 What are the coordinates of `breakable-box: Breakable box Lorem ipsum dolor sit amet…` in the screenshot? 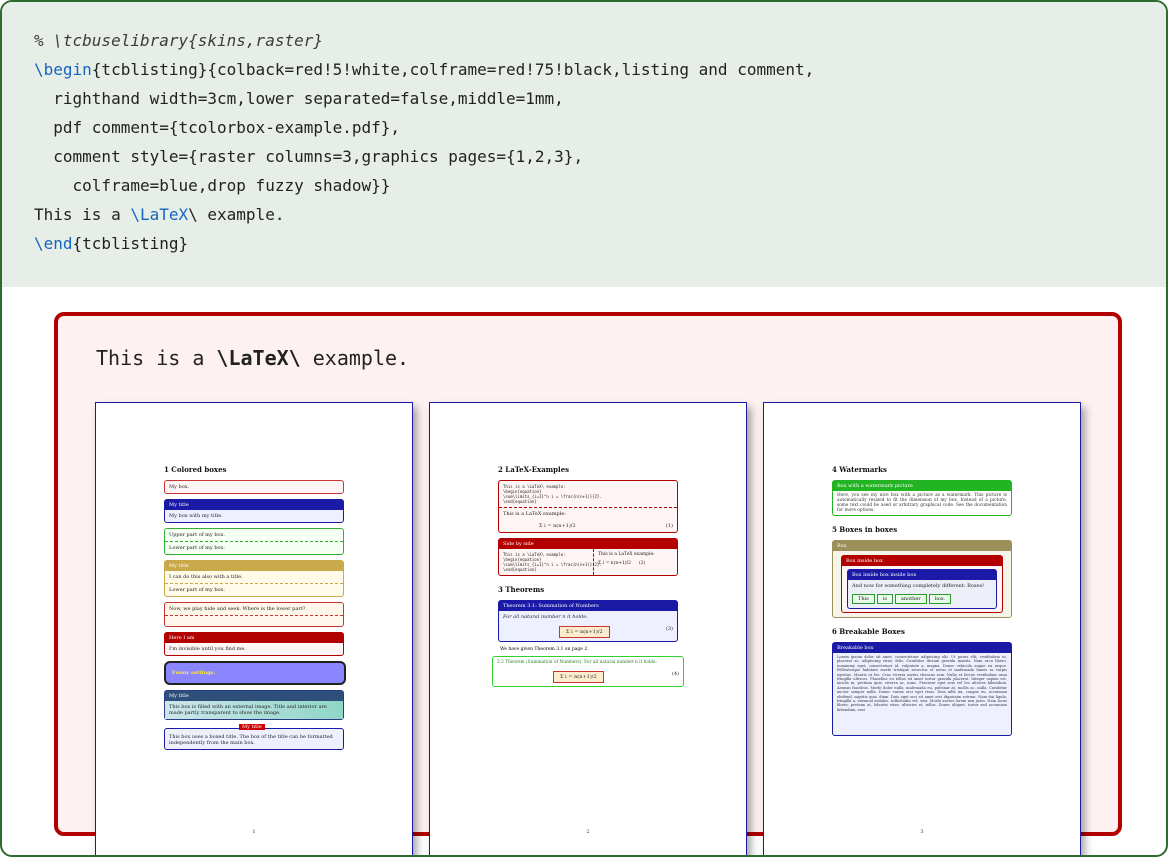 It's located at (922, 689).